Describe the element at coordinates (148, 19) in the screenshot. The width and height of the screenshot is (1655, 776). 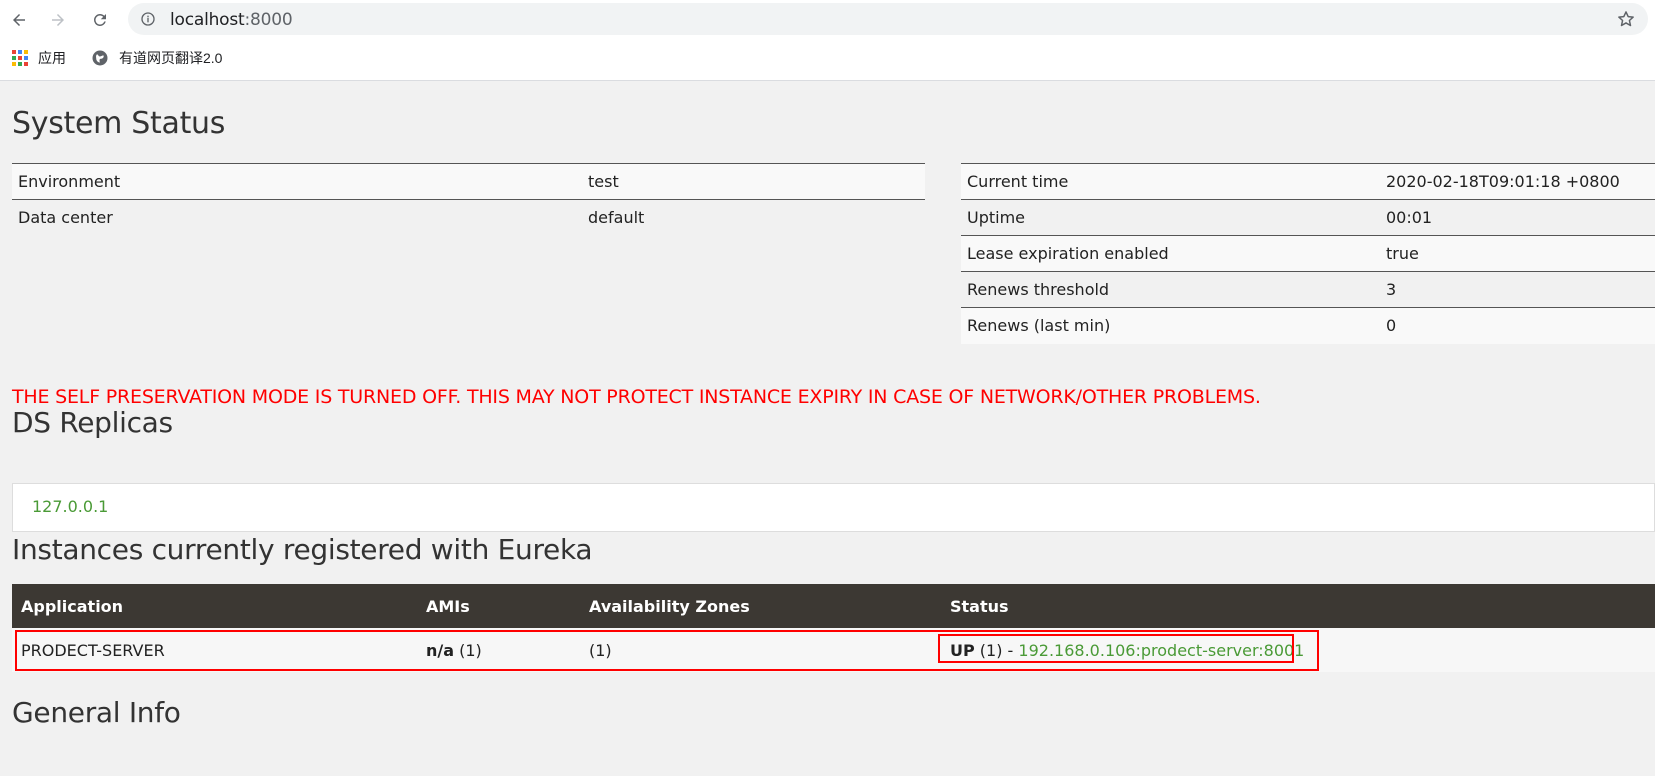
I see `info-icon` at that location.